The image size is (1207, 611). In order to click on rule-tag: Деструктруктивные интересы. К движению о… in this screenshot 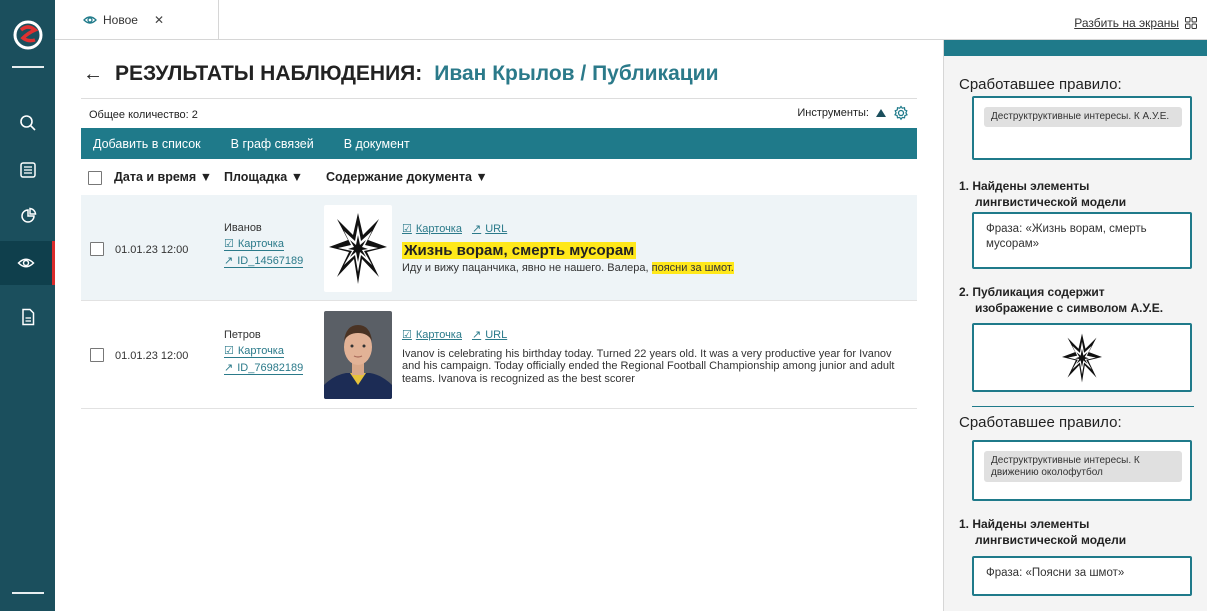, I will do `click(1083, 466)`.